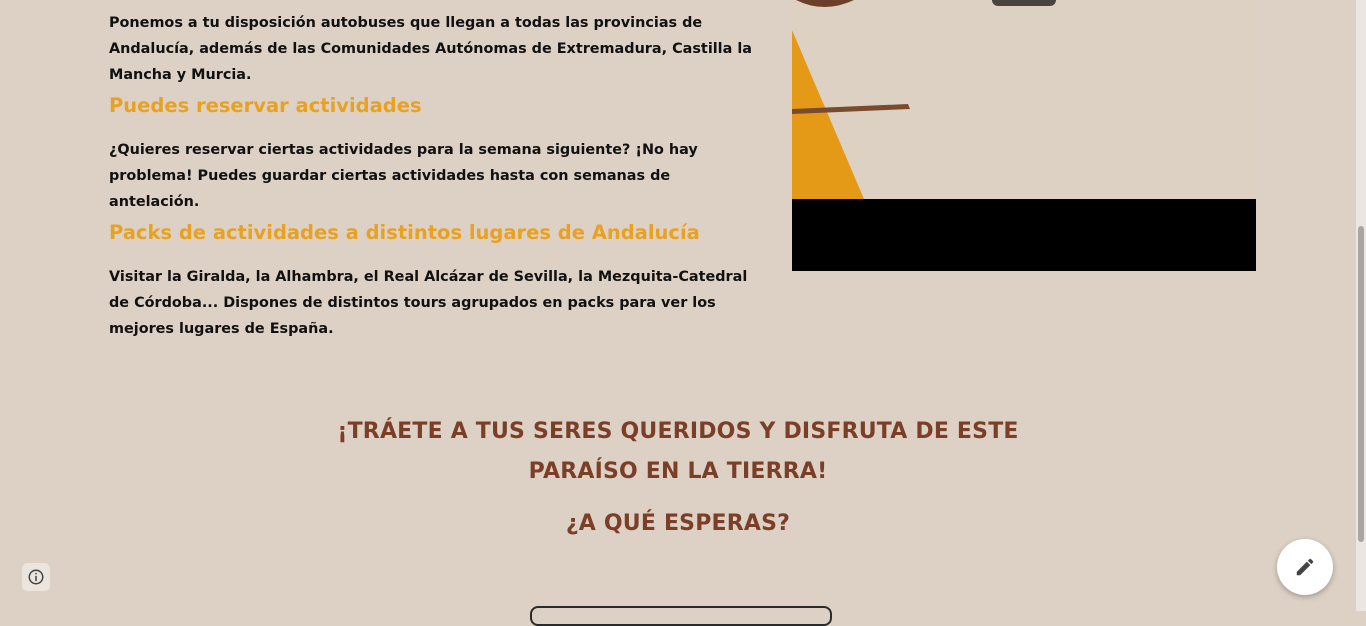  I want to click on decorative-image, so click(1024, 135).